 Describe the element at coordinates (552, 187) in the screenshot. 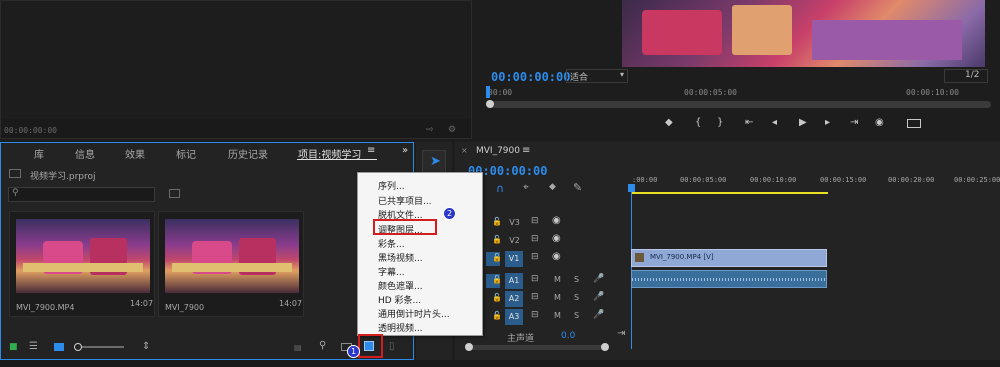

I see `add-marker-icon: ◆` at that location.